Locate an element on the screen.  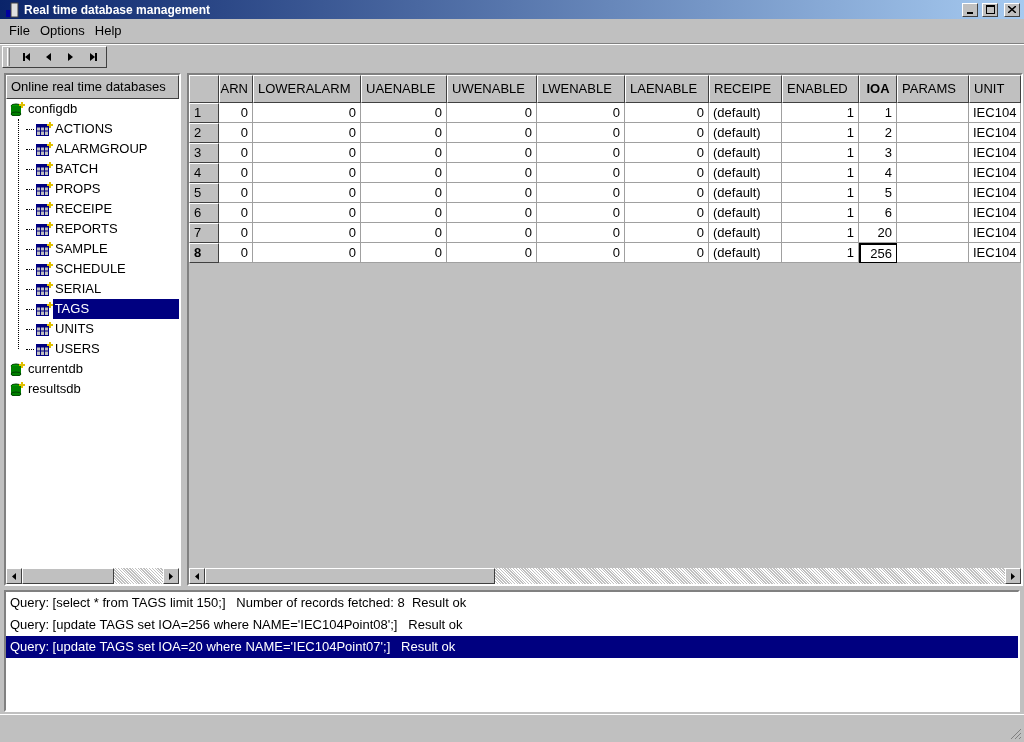
tree-item: USERS is located at coordinates (77, 349).